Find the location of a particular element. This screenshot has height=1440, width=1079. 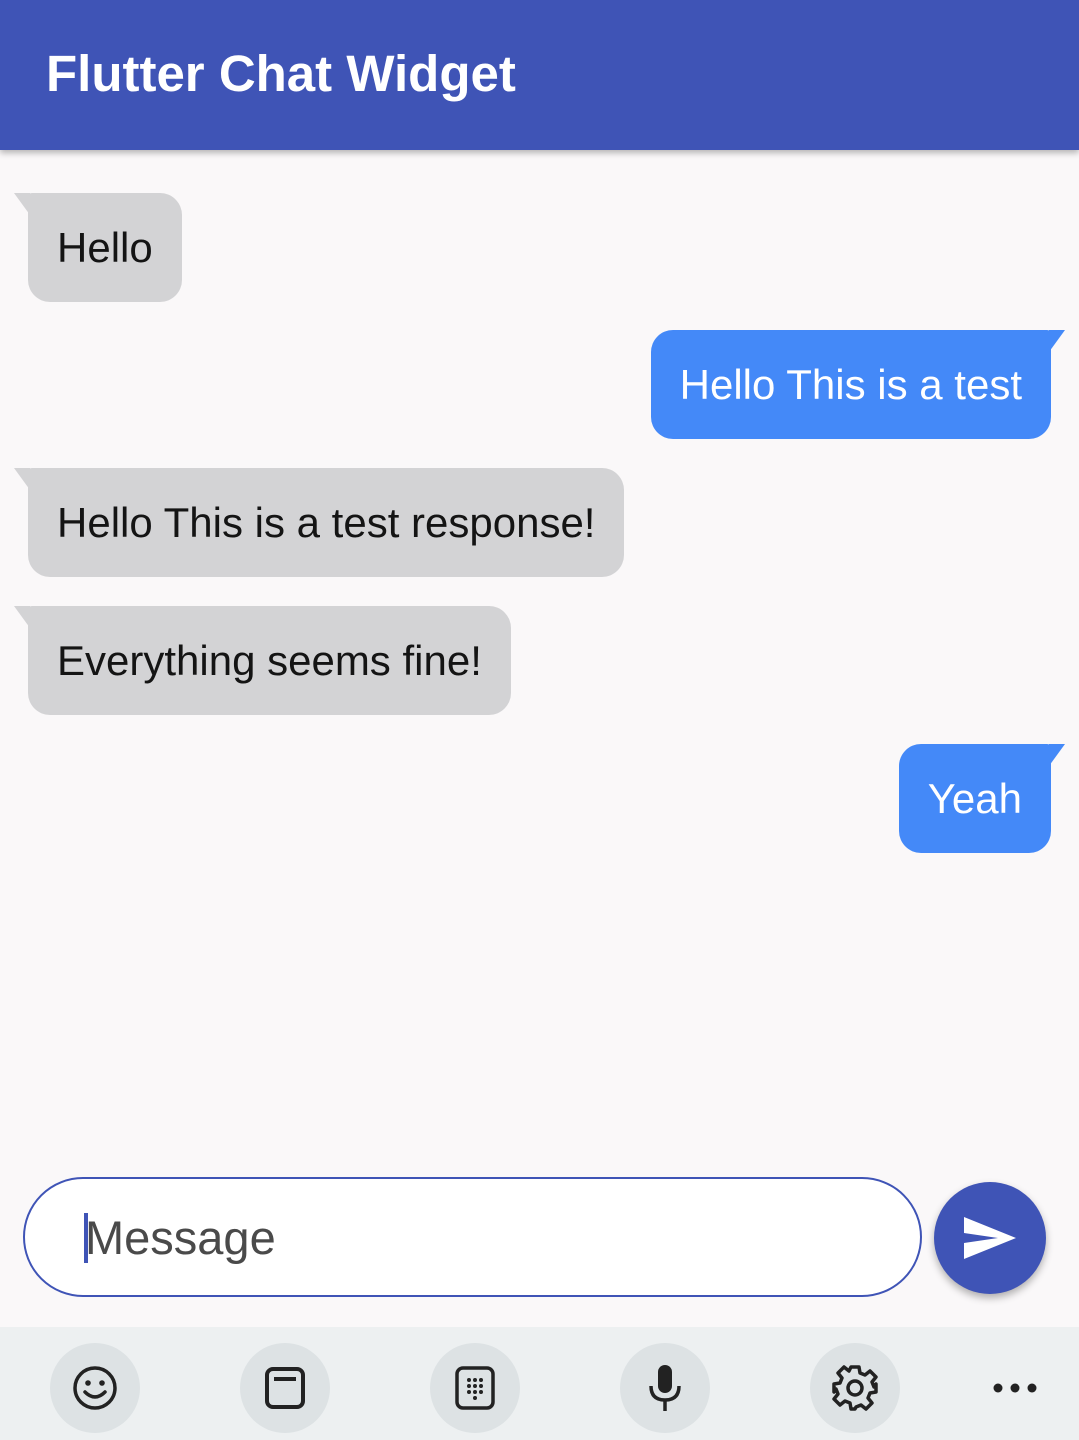

message-bubble-incoming: Hello is located at coordinates (98, 247).